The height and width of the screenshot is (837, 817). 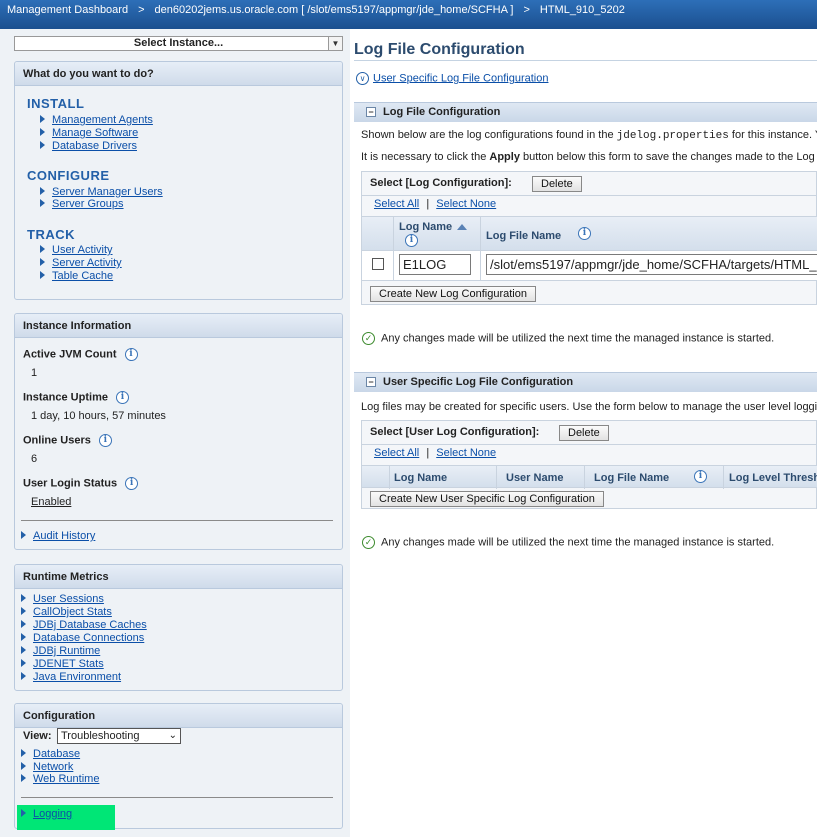 I want to click on nav-jdbj-database-caches: JDBj Database Caches, so click(x=84, y=625).